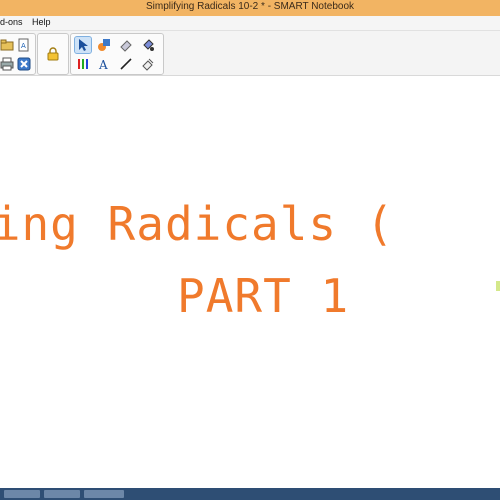 The height and width of the screenshot is (500, 500). What do you see at coordinates (250, 23) in the screenshot?
I see `menu-bar: d-ons Help` at bounding box center [250, 23].